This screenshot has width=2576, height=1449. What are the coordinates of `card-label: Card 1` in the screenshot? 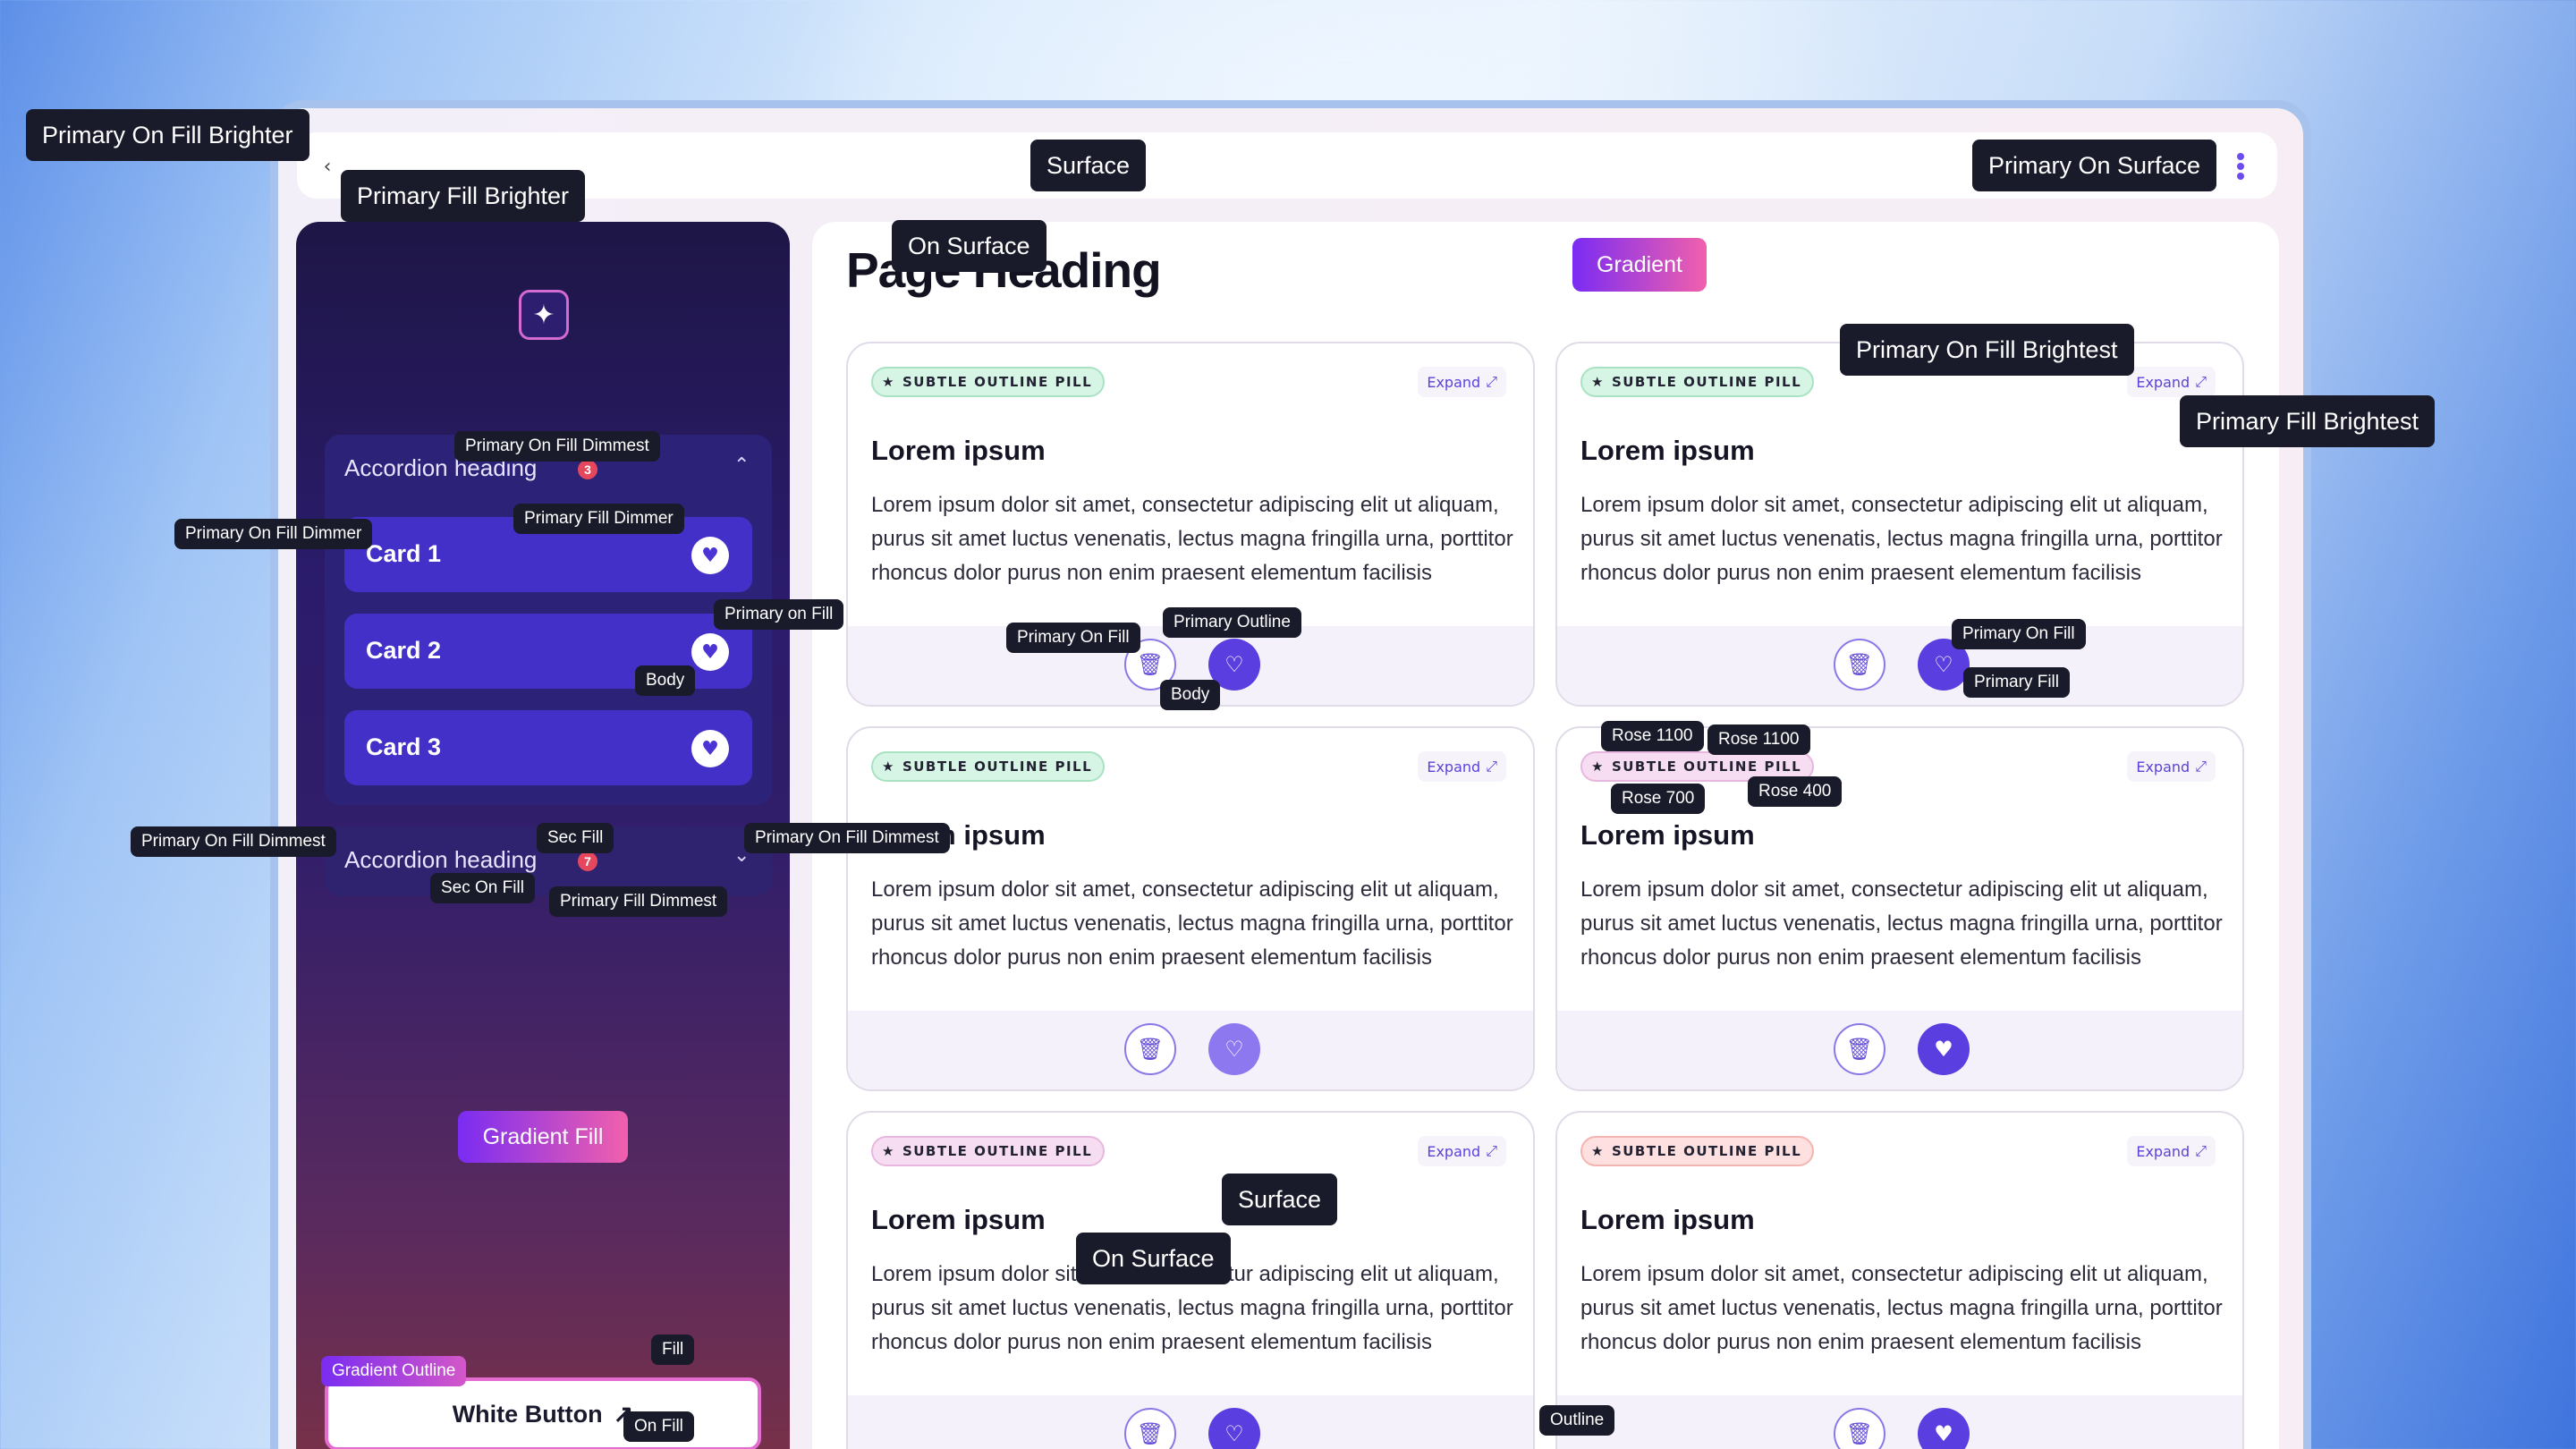 It's located at (404, 553).